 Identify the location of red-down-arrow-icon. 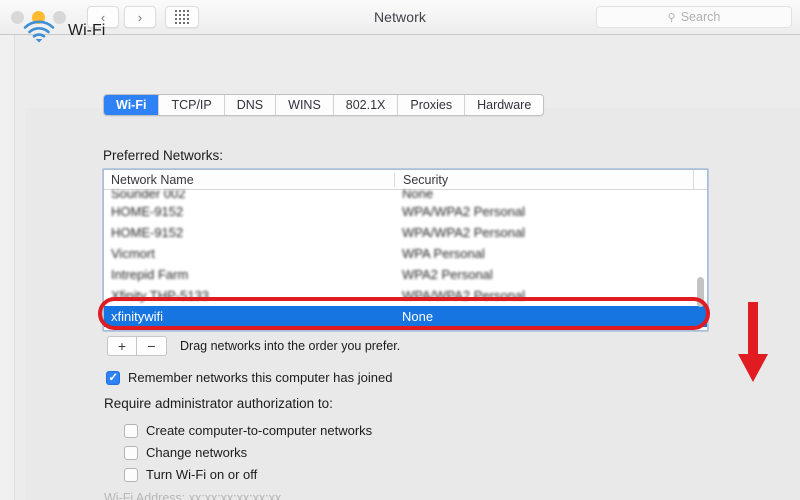
(753, 342).